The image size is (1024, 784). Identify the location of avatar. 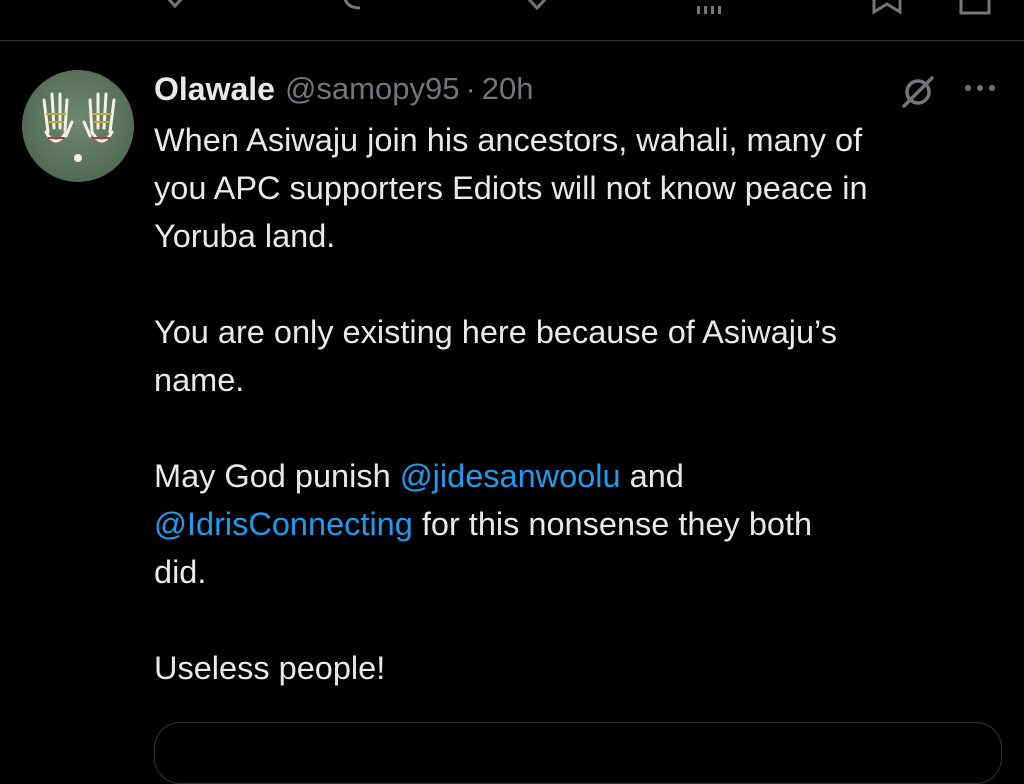
(78, 126).